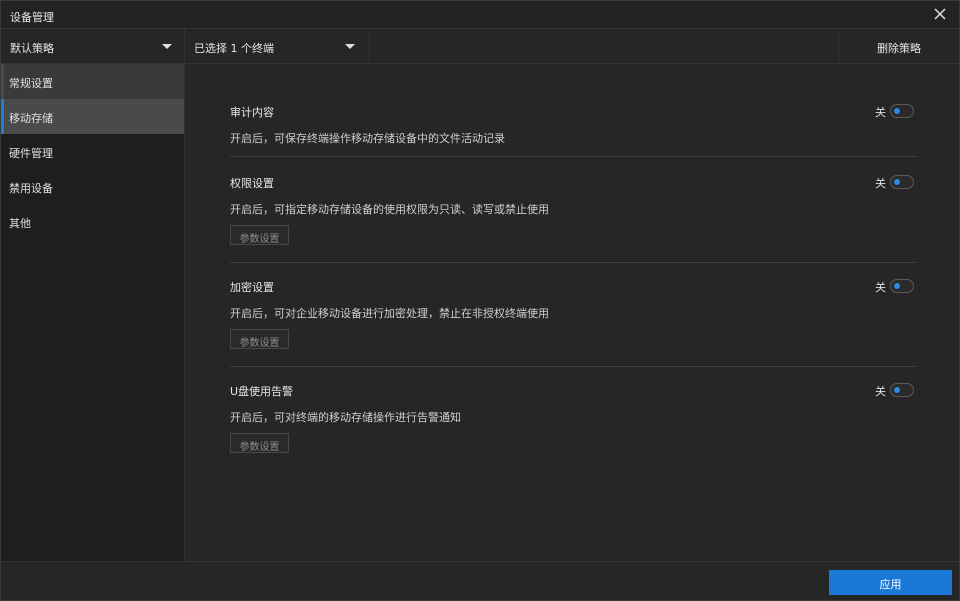  Describe the element at coordinates (31, 188) in the screenshot. I see `sidebar-item-label: 禁用设备` at that location.